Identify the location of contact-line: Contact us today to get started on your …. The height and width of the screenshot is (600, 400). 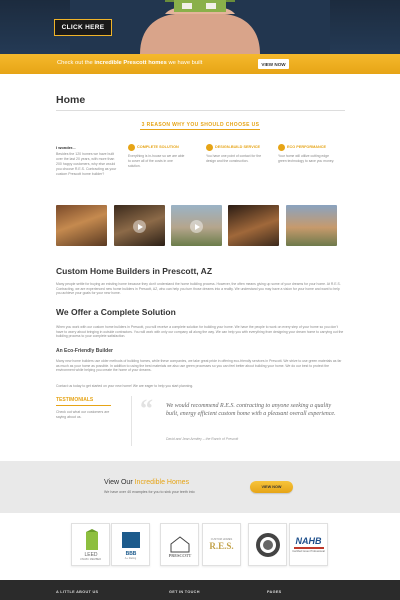
(125, 386).